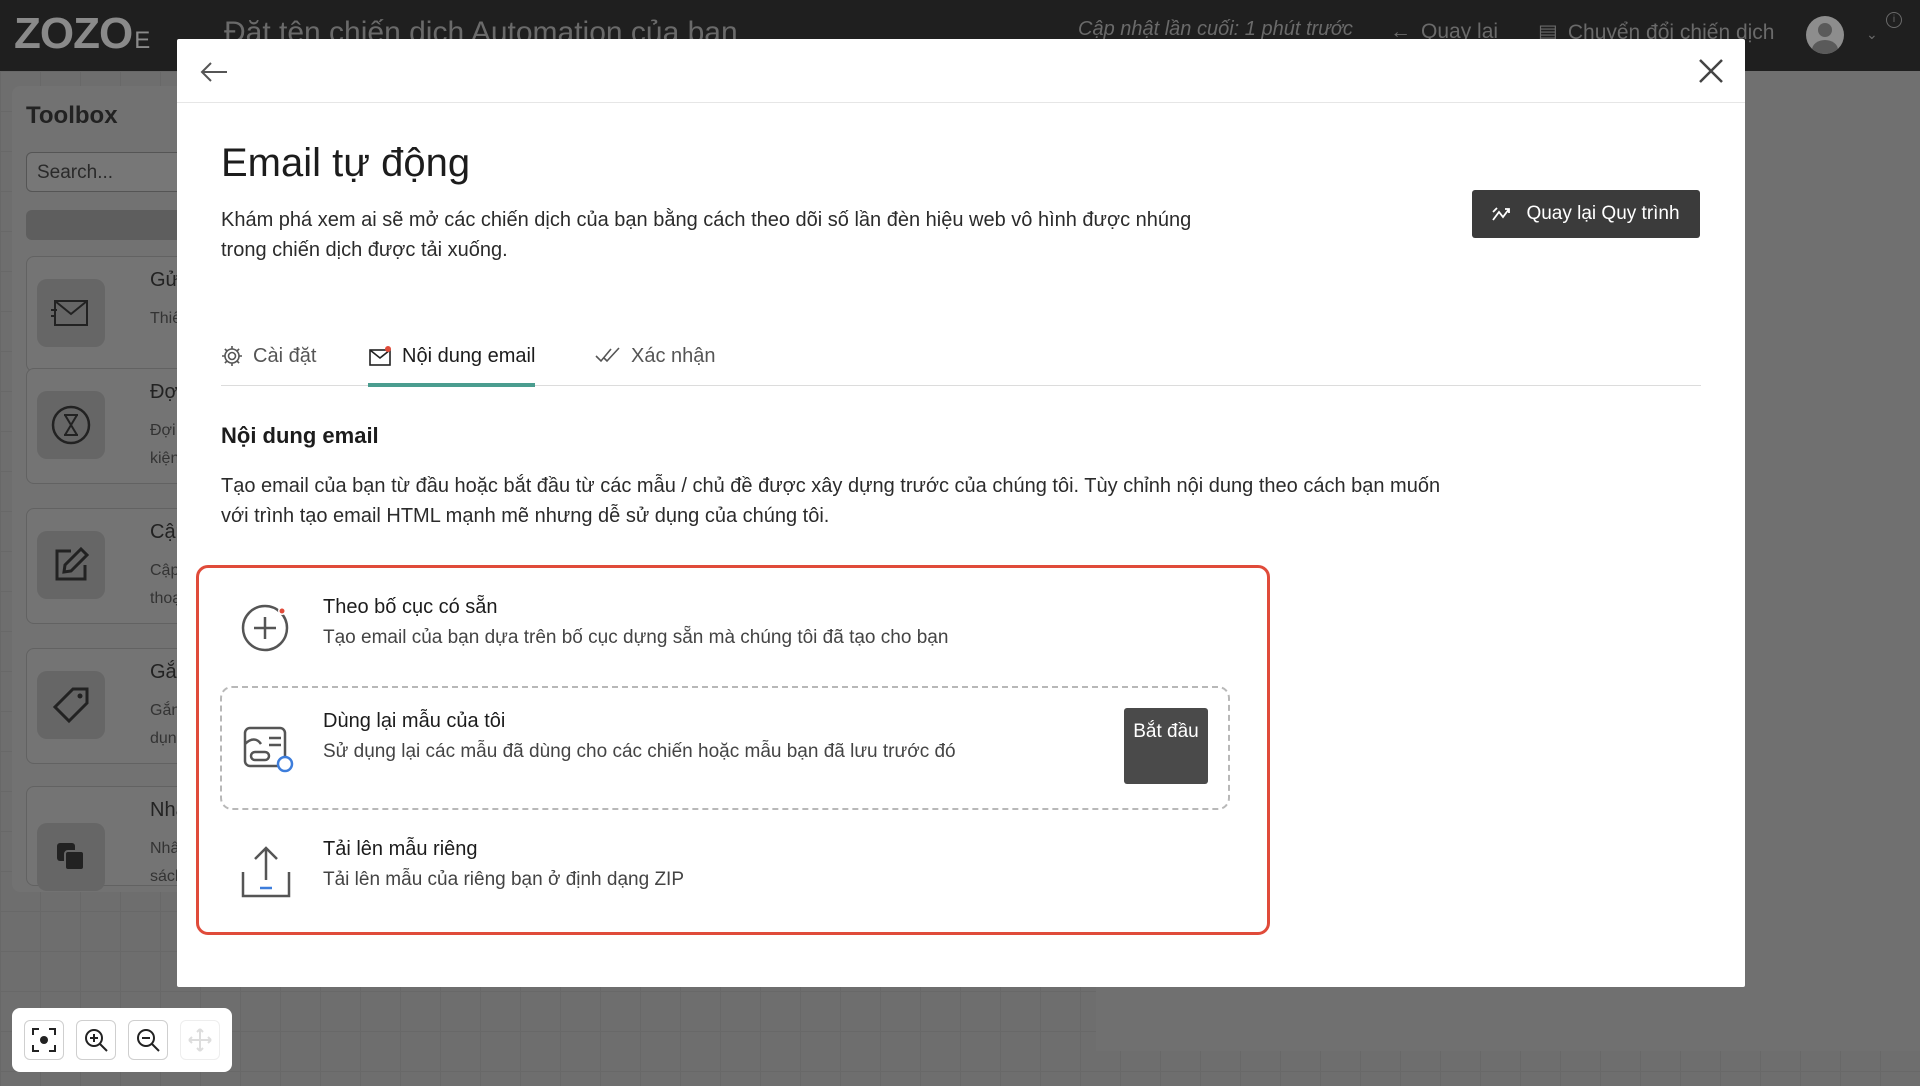  What do you see at coordinates (1166, 746) in the screenshot?
I see `start-button: Bắt đầu` at bounding box center [1166, 746].